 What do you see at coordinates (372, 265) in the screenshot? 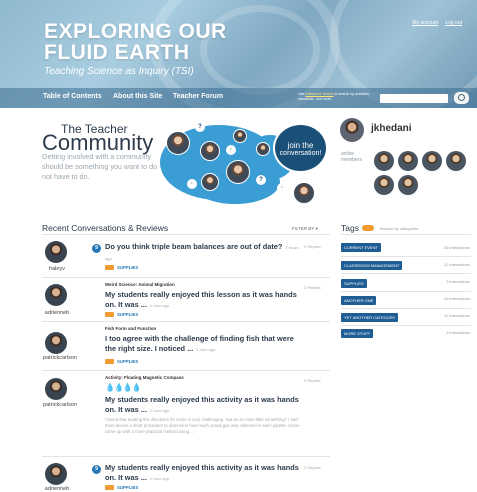
I see `tag-classroom-management: CLASSROOM MANAGEMENT` at bounding box center [372, 265].